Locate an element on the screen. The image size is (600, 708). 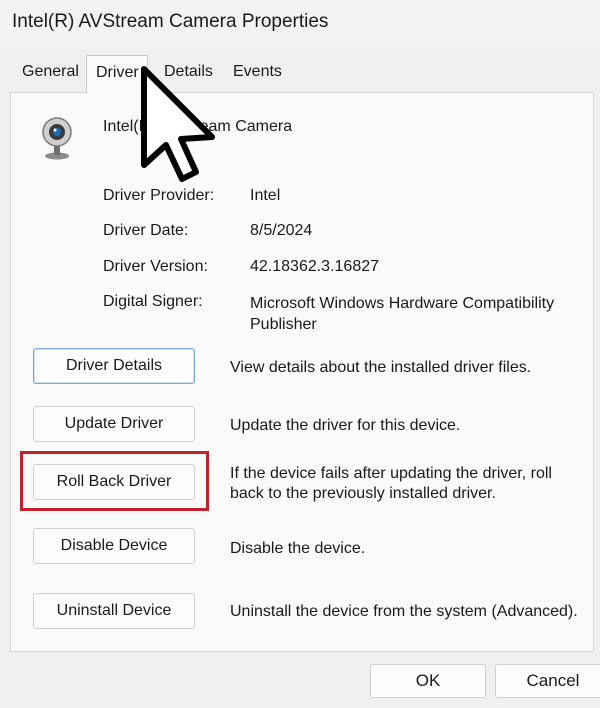
ok-button: OK is located at coordinates (428, 681).